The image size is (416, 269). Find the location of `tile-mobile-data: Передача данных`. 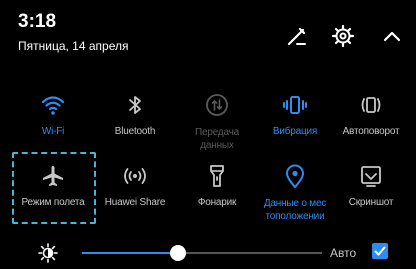

tile-mobile-data: Передача данных is located at coordinates (217, 122).